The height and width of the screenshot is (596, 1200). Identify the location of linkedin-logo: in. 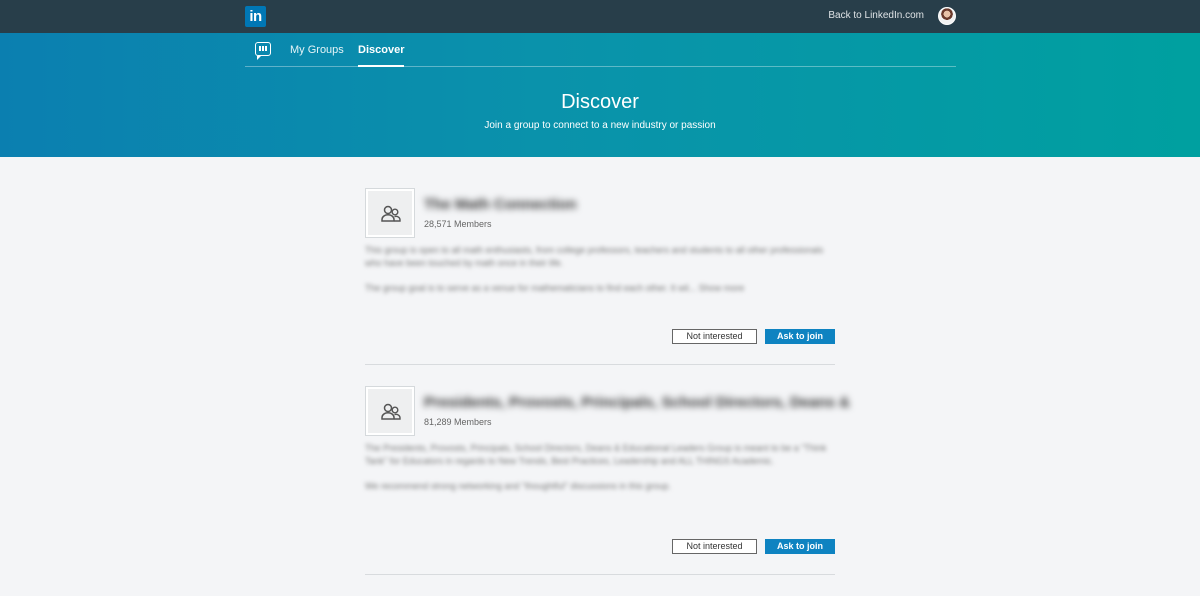
(255, 16).